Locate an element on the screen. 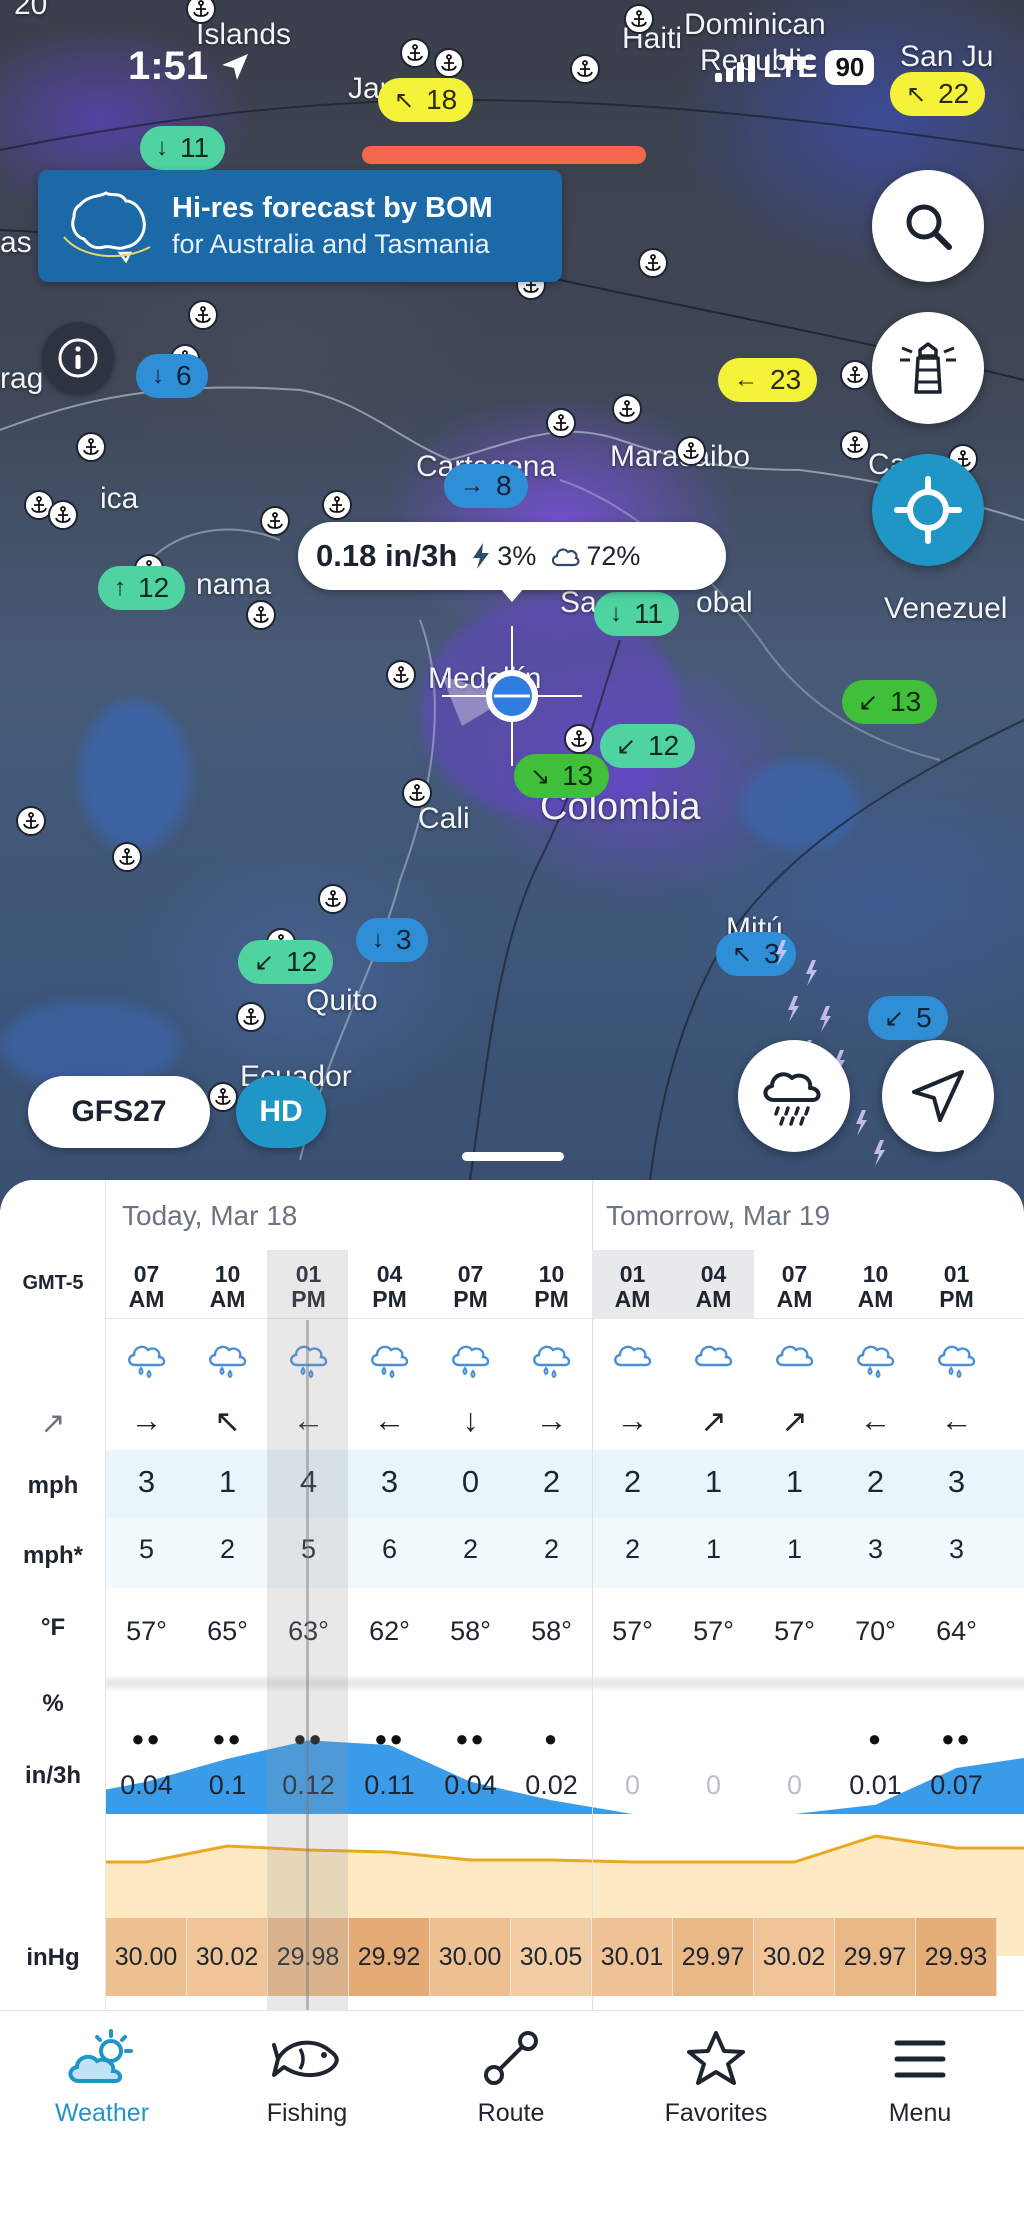 The height and width of the screenshot is (2219, 1024). hour-cell: 04 AM is located at coordinates (713, 1287).